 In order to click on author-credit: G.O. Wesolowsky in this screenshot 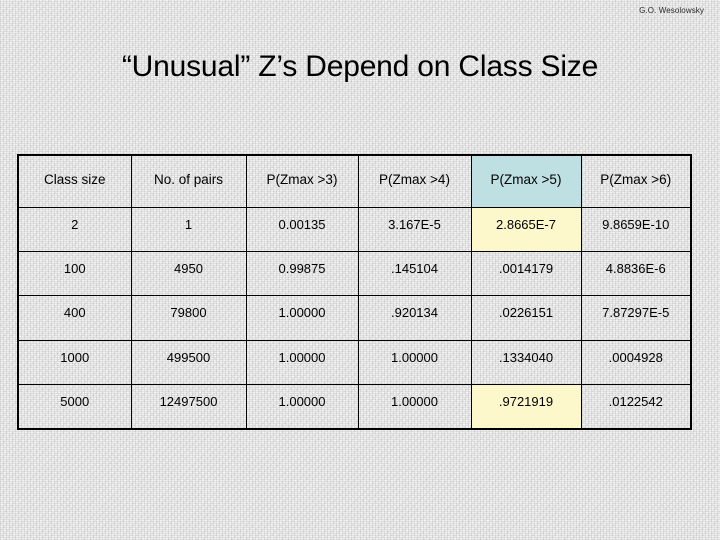, I will do `click(671, 10)`.